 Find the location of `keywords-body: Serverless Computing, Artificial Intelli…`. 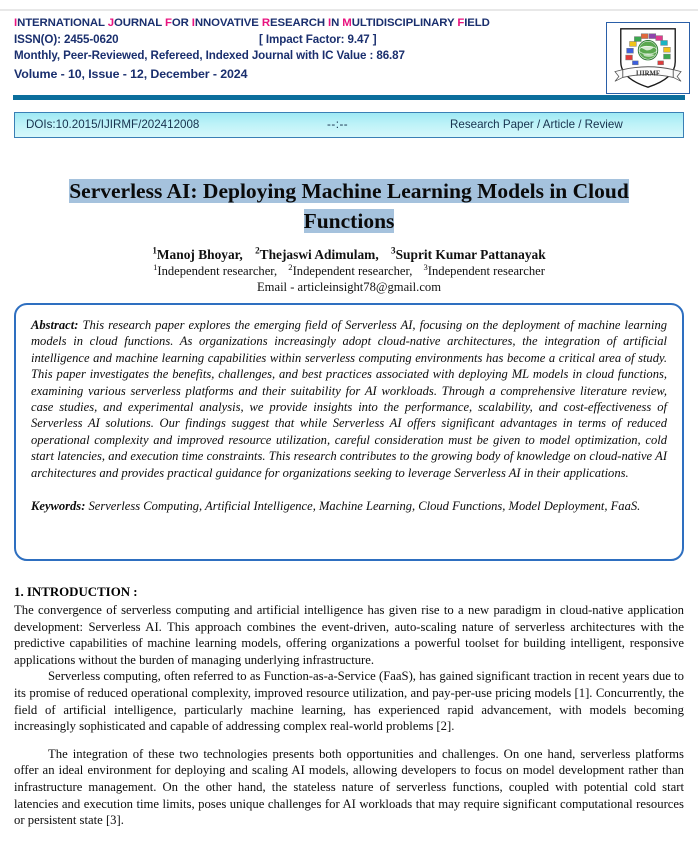

keywords-body: Serverless Computing, Artificial Intelli… is located at coordinates (364, 506).